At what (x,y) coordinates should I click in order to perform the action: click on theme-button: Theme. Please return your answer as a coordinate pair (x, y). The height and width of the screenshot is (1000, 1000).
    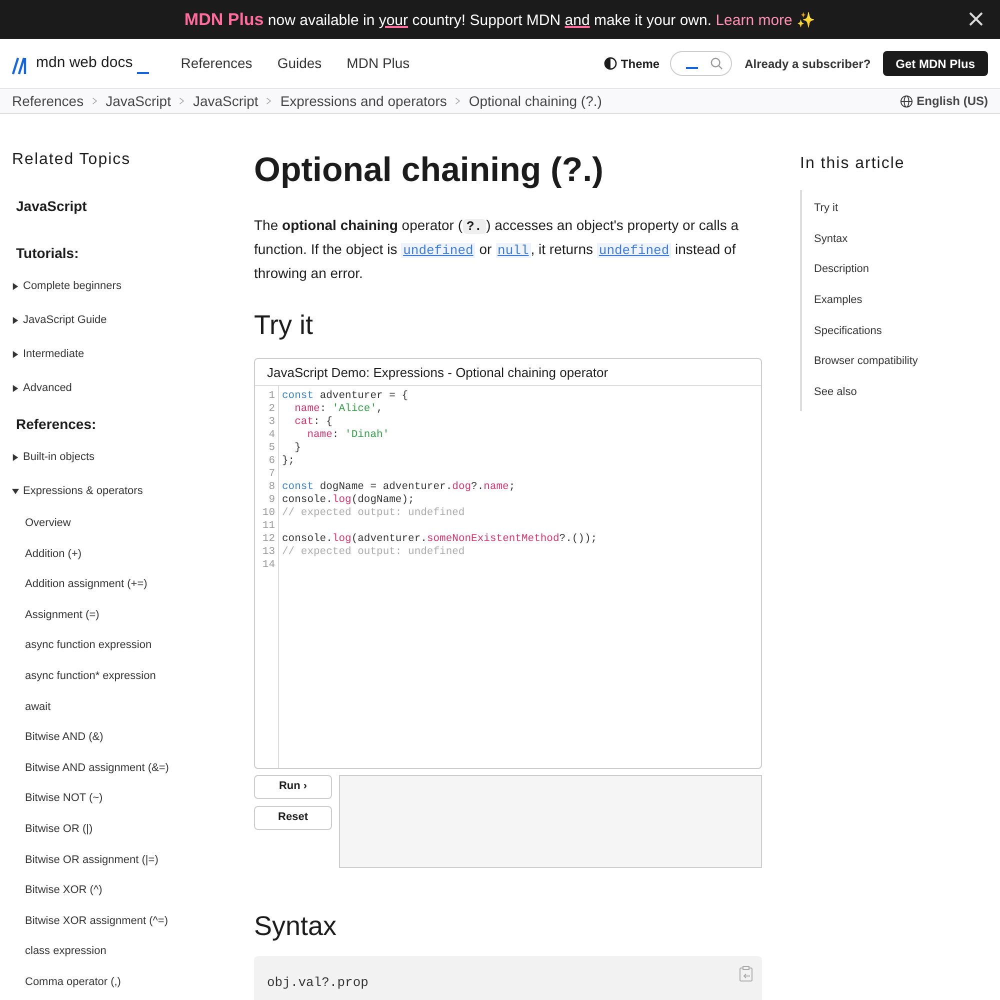
    Looking at the image, I should click on (632, 63).